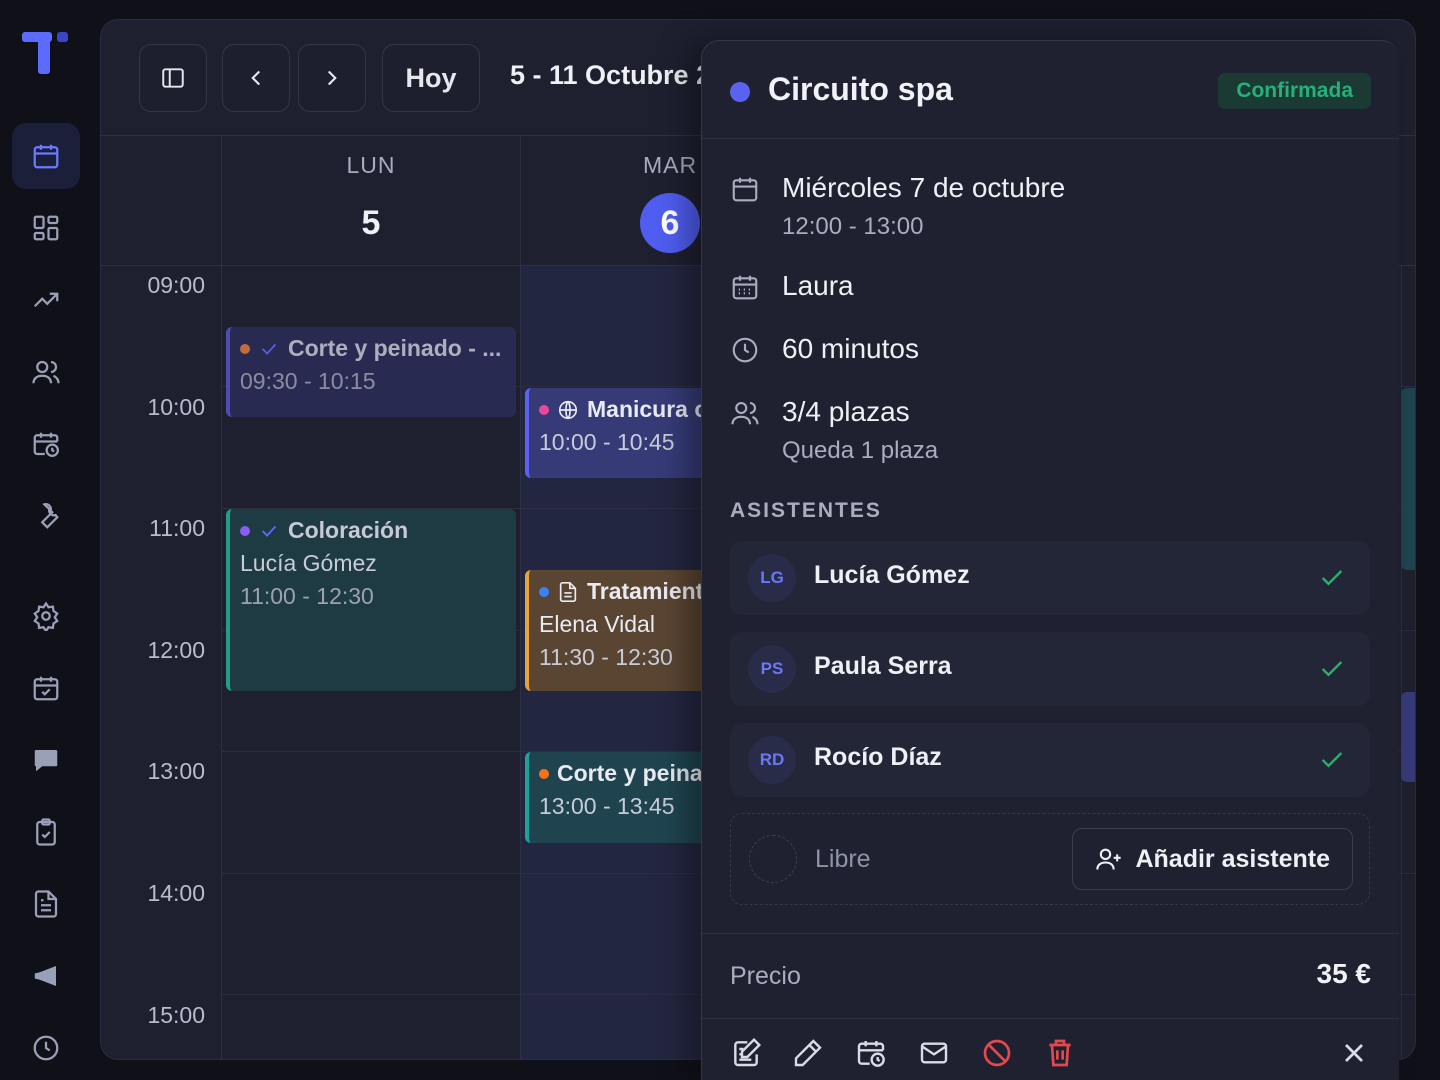  Describe the element at coordinates (46, 54) in the screenshot. I see `brand-logo` at that location.